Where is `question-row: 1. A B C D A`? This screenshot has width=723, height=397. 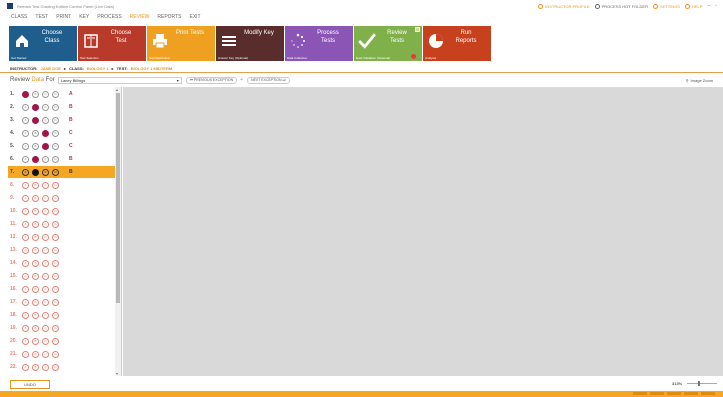
question-row: 1. A B C D A is located at coordinates (62, 94).